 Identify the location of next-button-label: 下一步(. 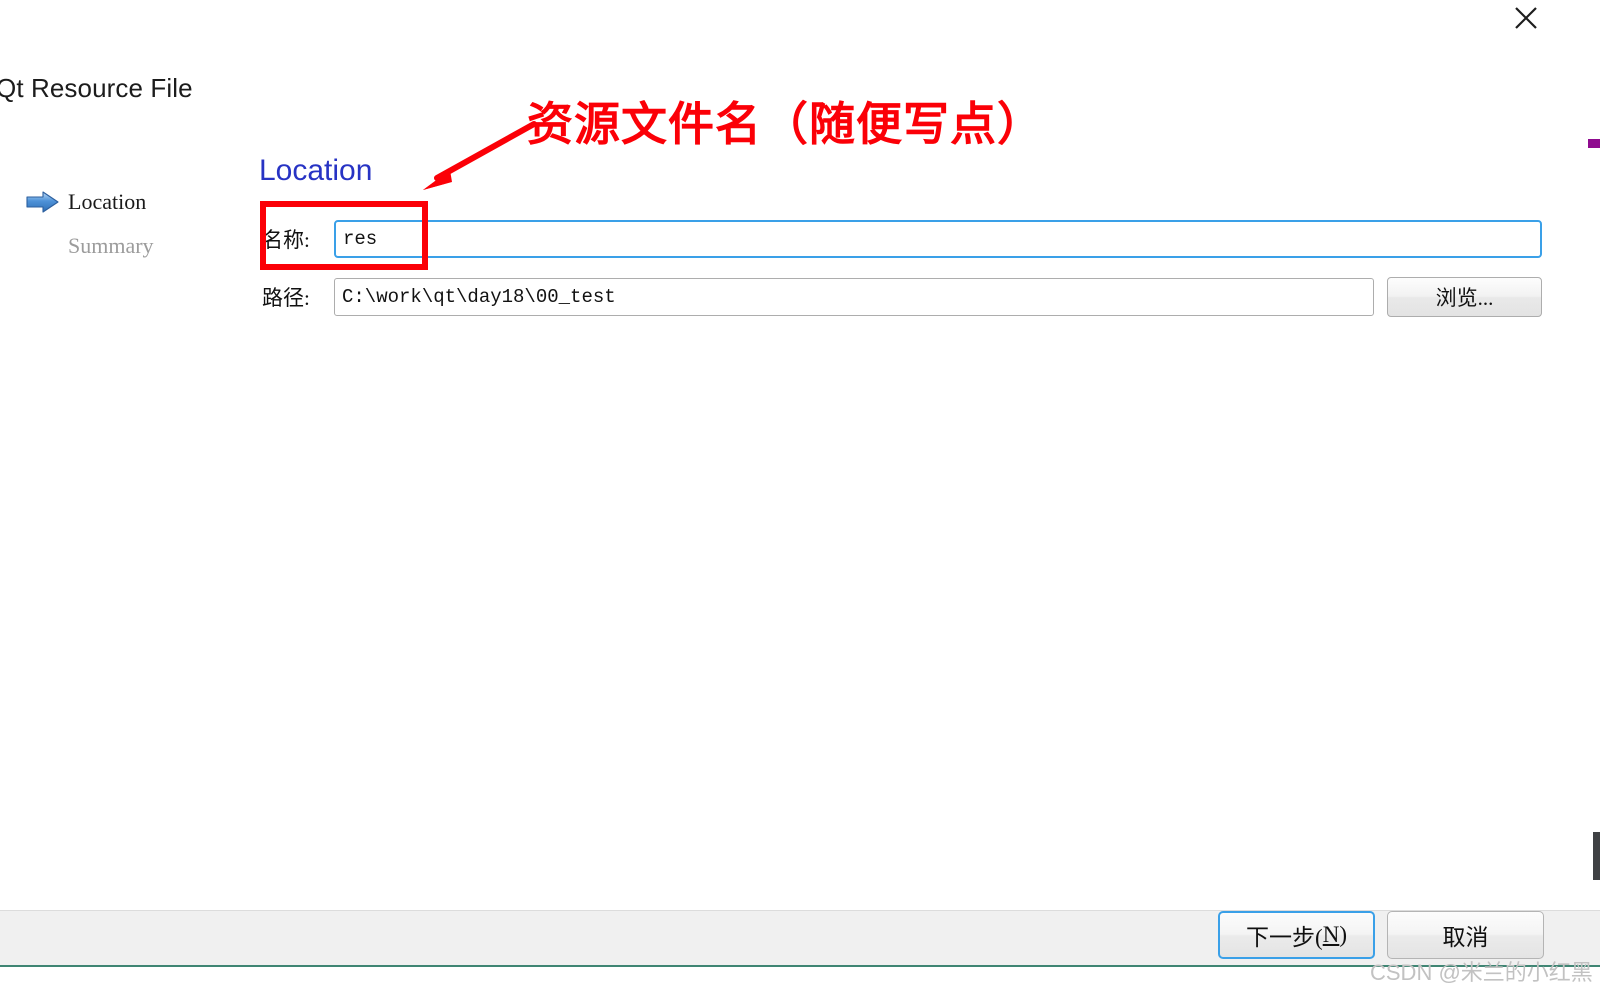
(1284, 937).